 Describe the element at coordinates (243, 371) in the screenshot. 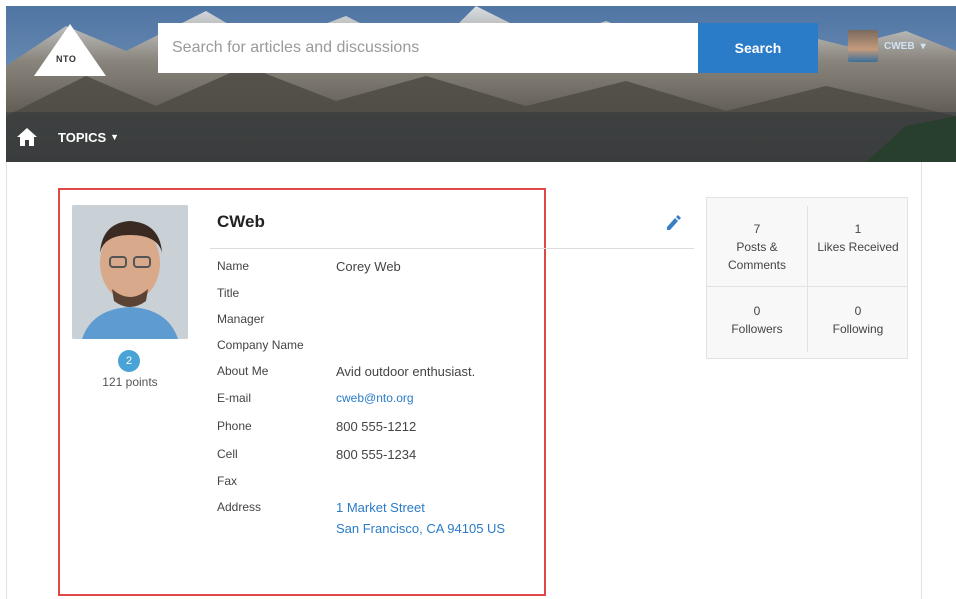

I see `field-label-about: About Me` at that location.